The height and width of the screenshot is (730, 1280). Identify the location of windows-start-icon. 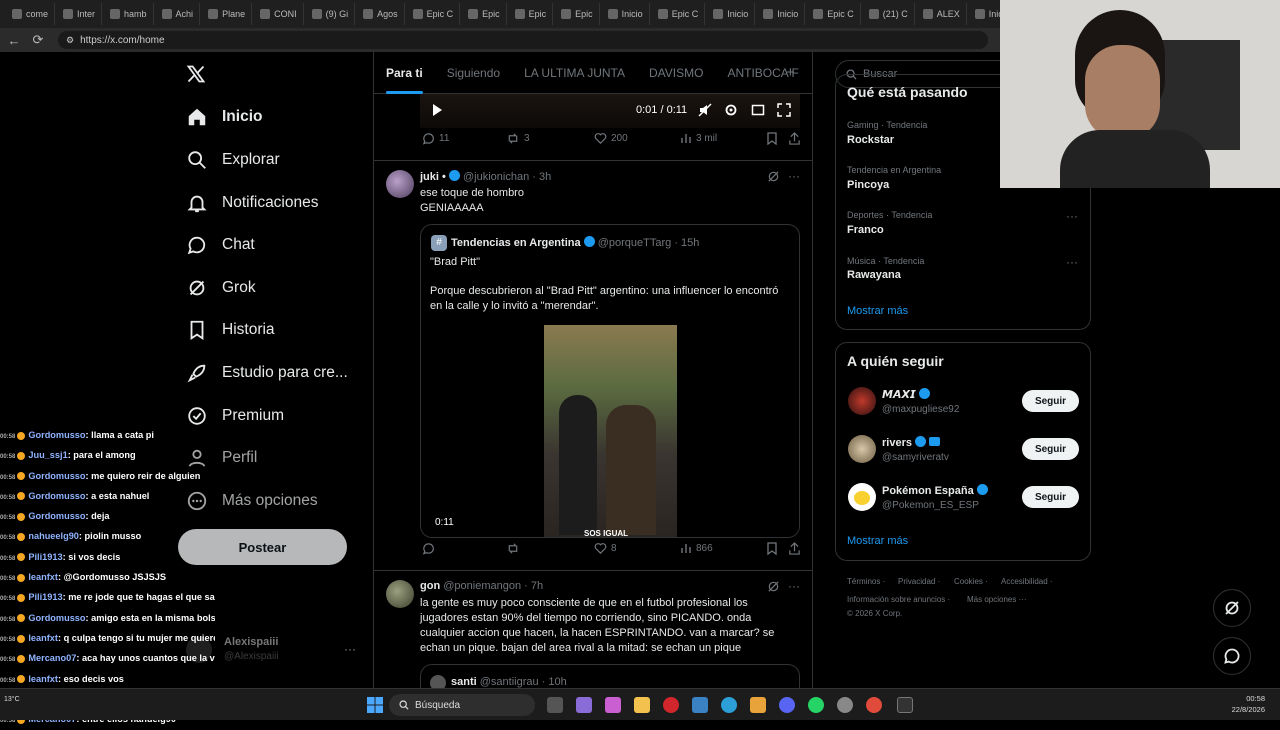
(375, 705).